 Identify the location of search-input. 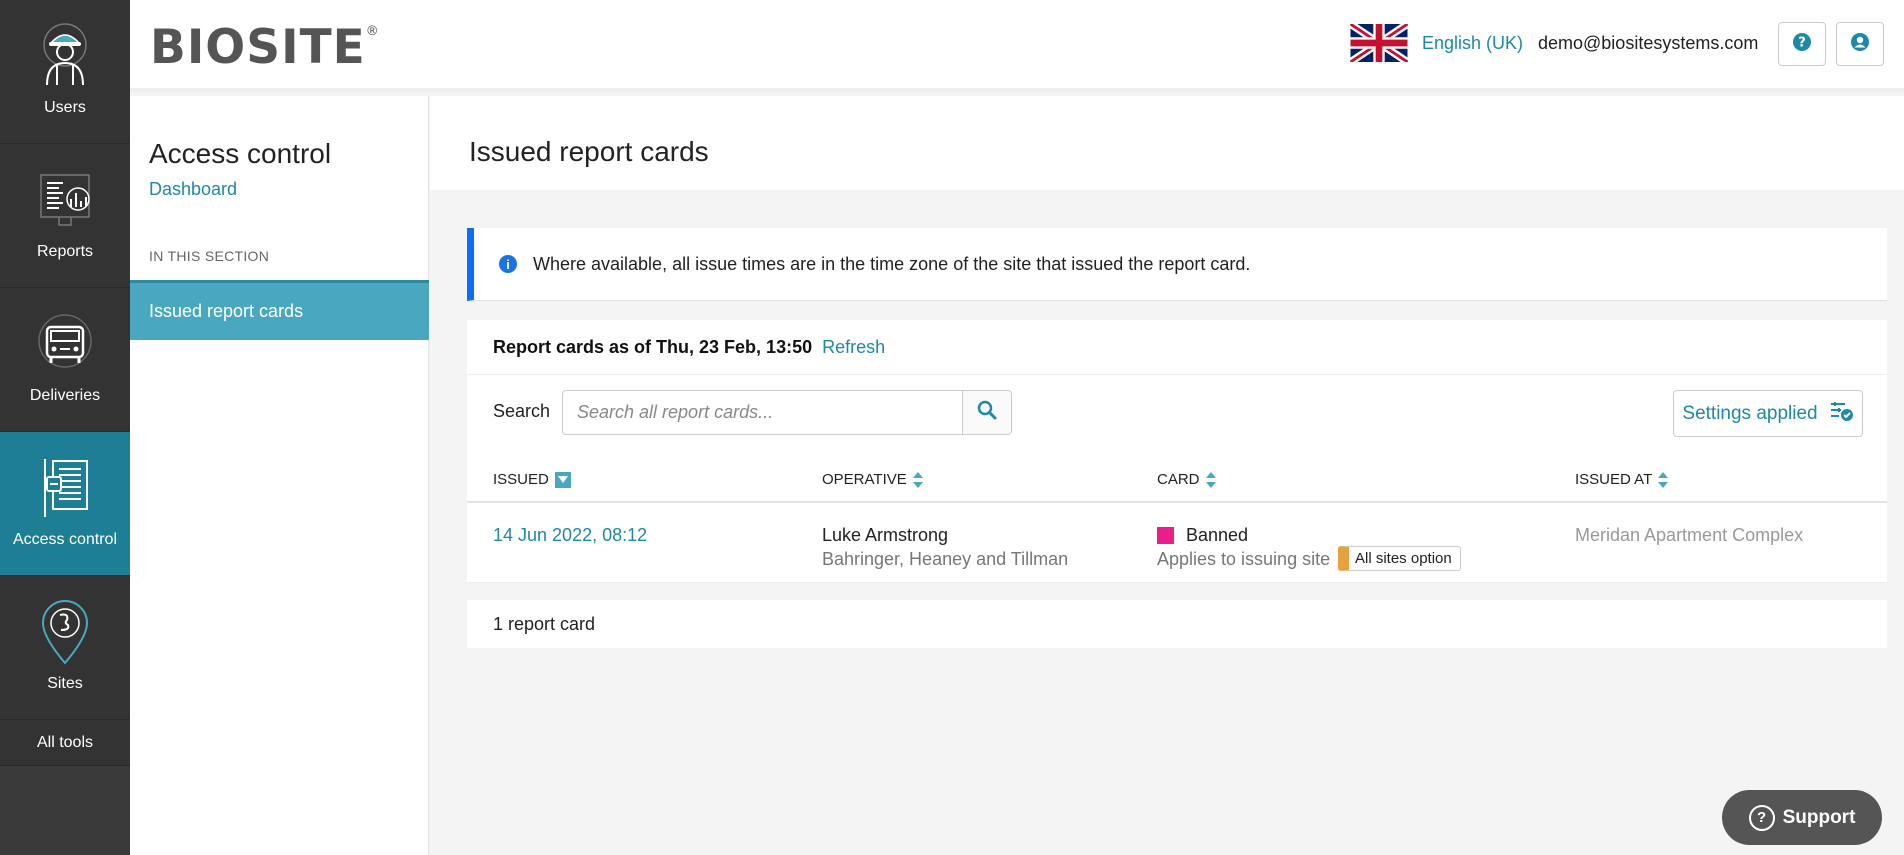
(763, 412).